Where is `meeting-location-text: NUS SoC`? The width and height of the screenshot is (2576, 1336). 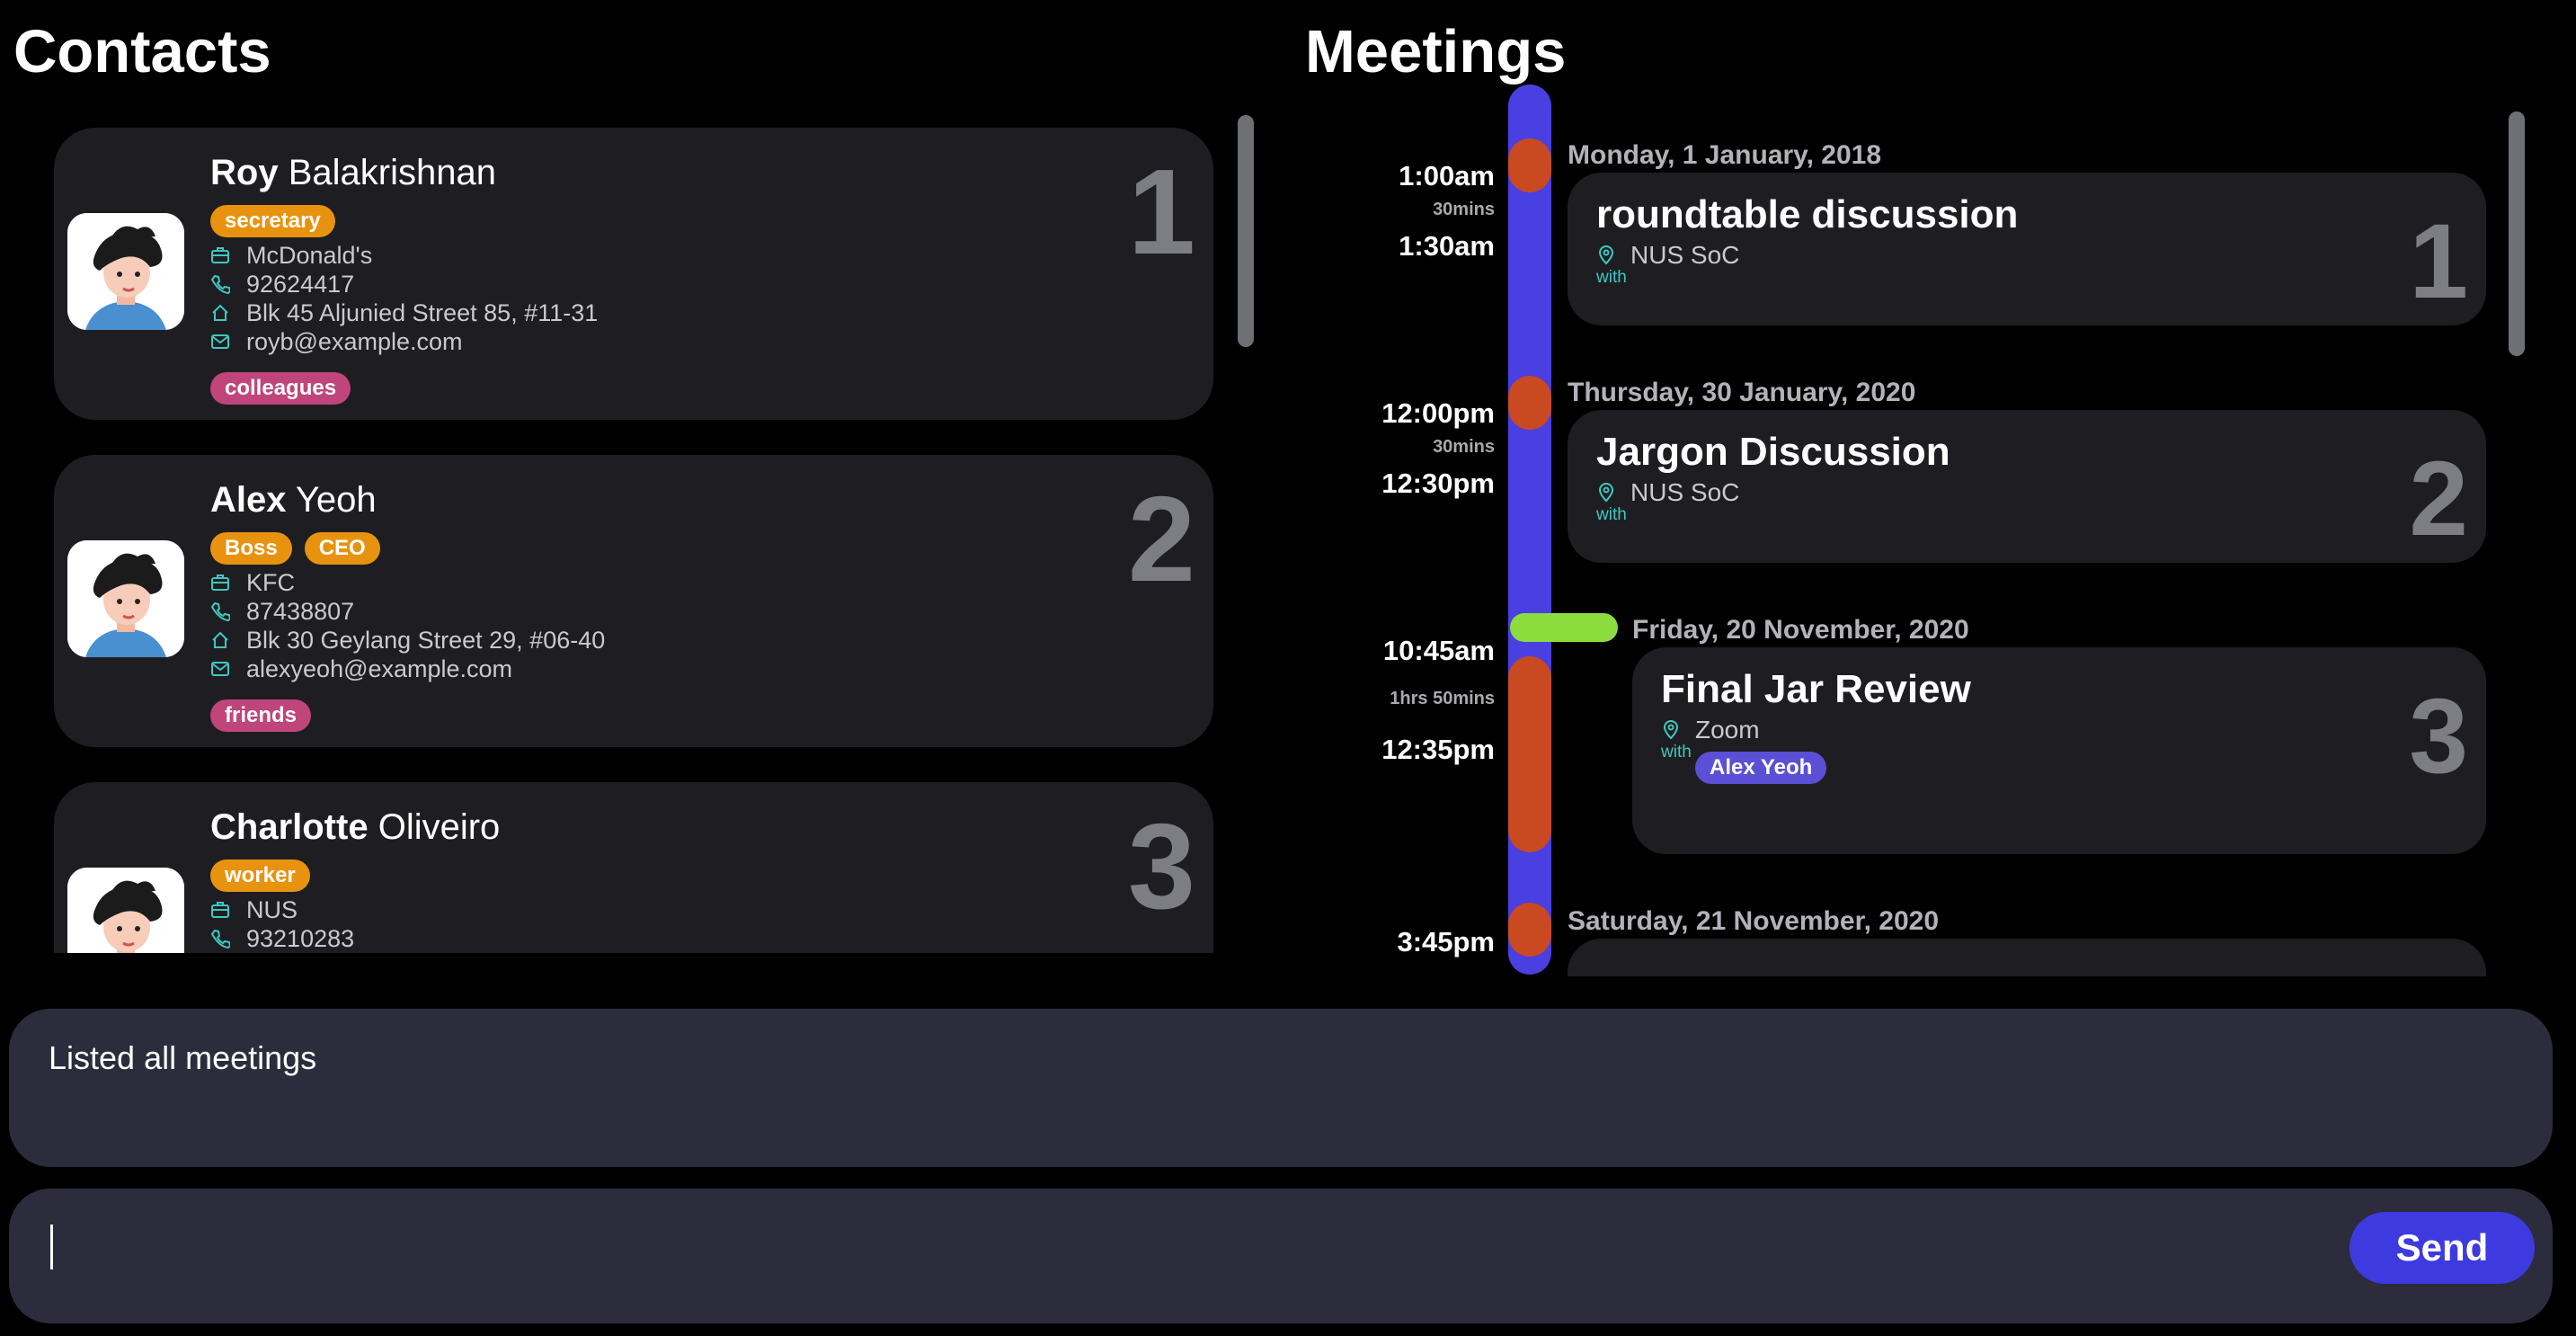 meeting-location-text: NUS SoC is located at coordinates (1685, 492).